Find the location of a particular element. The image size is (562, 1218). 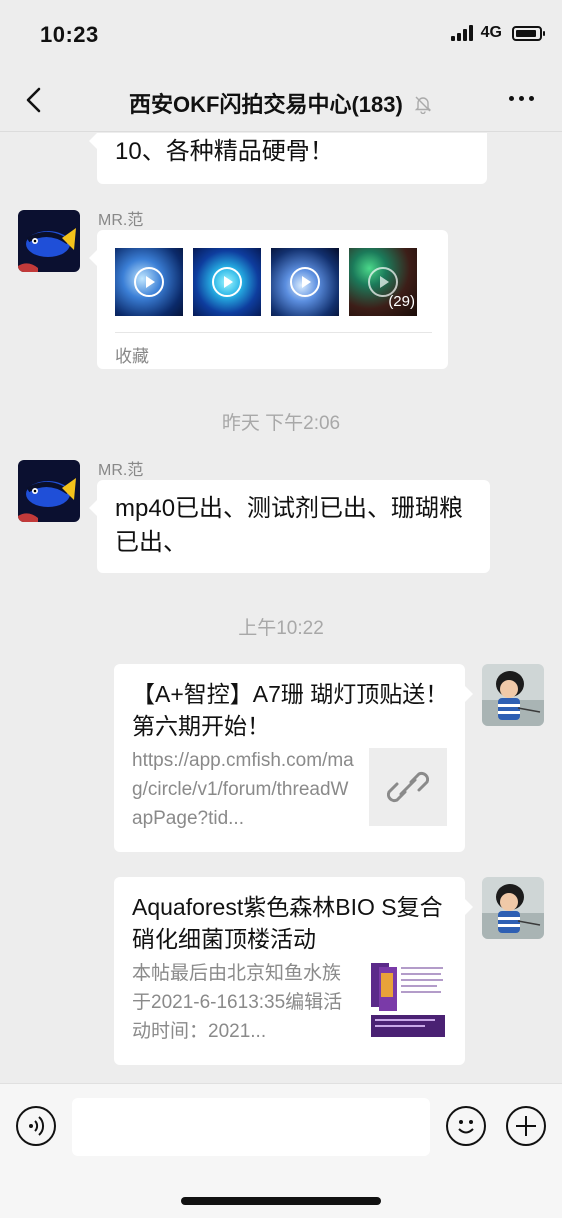

chat-title-text: 西安OKF闪拍交易中心(183) is located at coordinates (266, 104).